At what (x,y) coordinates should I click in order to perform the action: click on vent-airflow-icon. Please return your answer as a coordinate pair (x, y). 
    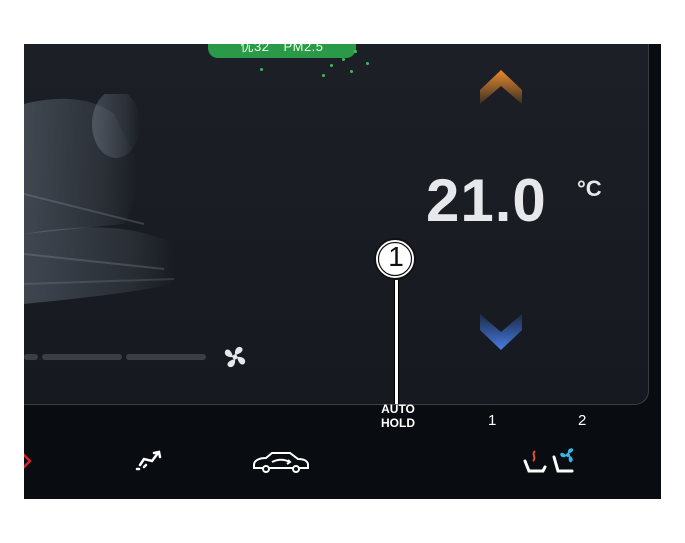
    Looking at the image, I should click on (149, 462).